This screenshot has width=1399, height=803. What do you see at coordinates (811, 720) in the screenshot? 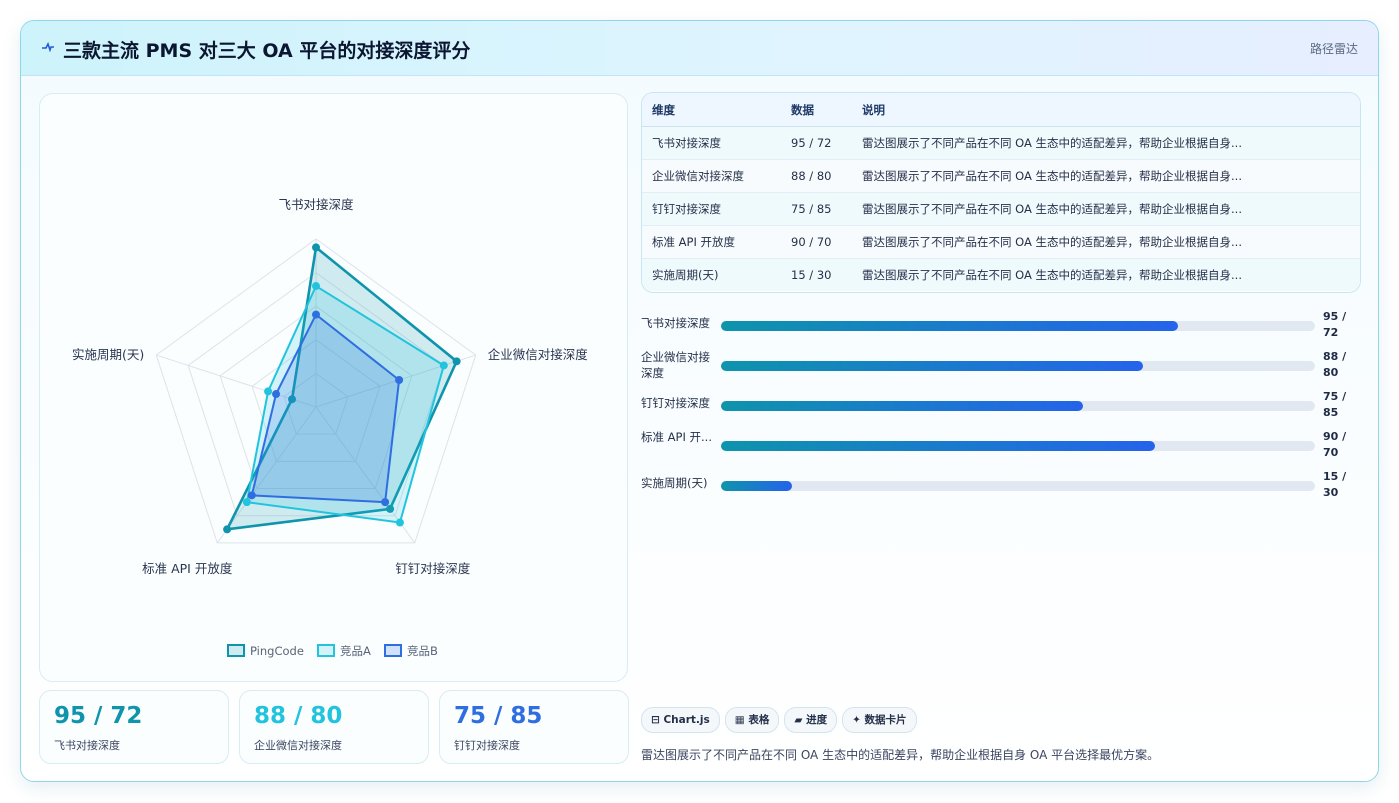
I see `view-chip: ▰ 进度` at bounding box center [811, 720].